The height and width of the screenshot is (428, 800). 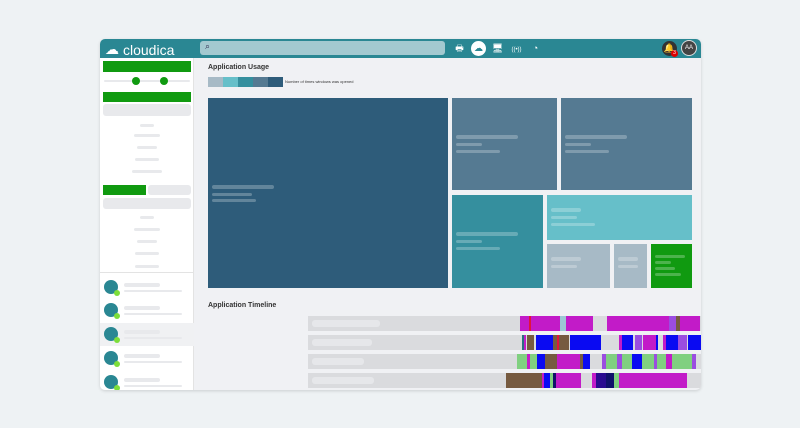 I want to click on logo: ☁ cloudica, so click(x=139, y=49).